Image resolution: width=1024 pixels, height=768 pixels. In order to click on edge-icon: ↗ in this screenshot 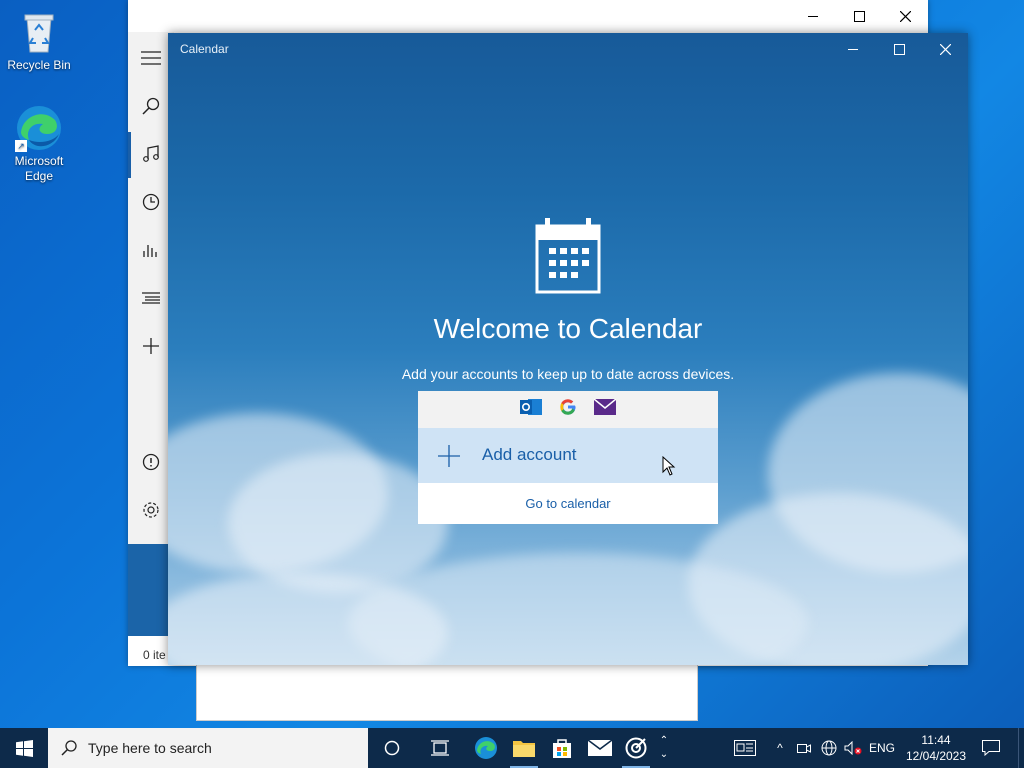, I will do `click(39, 128)`.